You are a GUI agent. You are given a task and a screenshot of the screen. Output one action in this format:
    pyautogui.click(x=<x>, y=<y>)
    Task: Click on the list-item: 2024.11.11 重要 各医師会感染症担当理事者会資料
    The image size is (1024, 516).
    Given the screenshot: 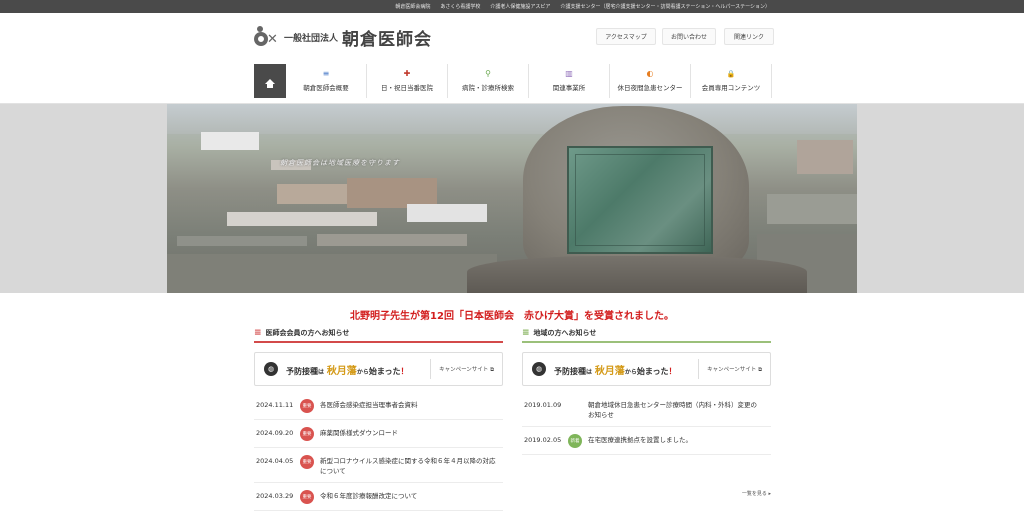 What is the action you would take?
    pyautogui.click(x=378, y=406)
    